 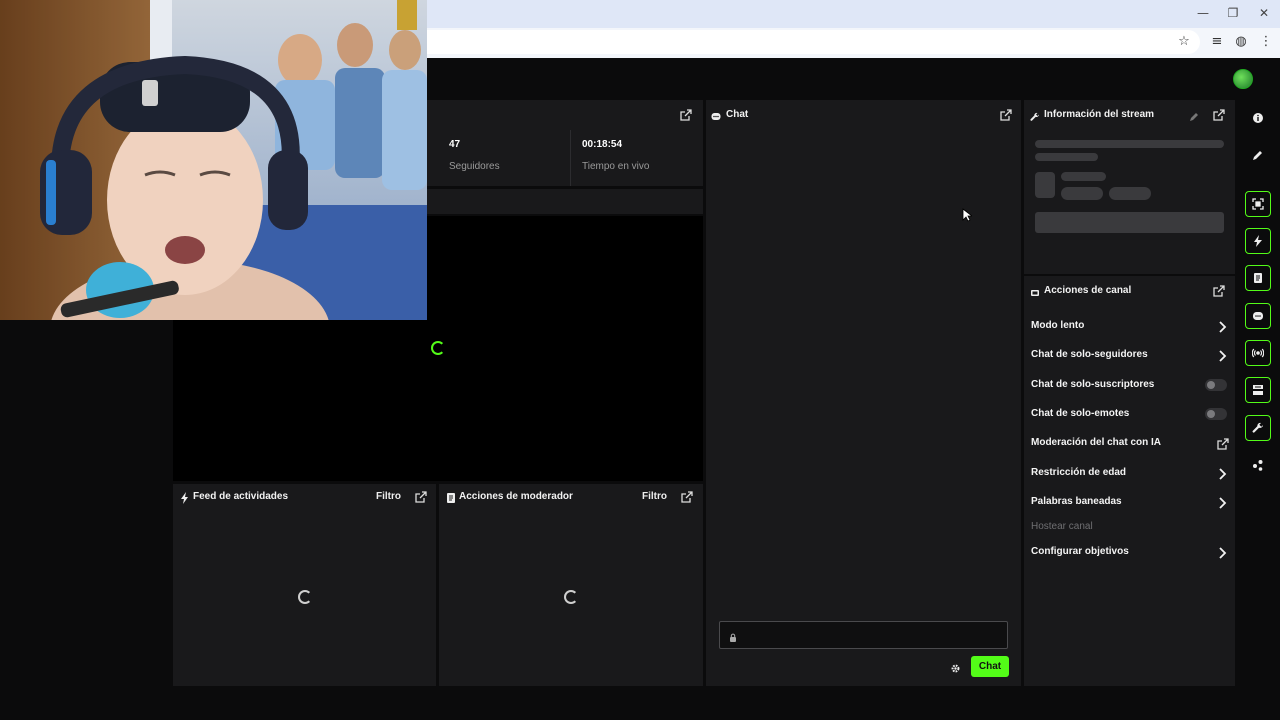 What do you see at coordinates (1217, 42) in the screenshot?
I see `media-control-icon: ≡` at bounding box center [1217, 42].